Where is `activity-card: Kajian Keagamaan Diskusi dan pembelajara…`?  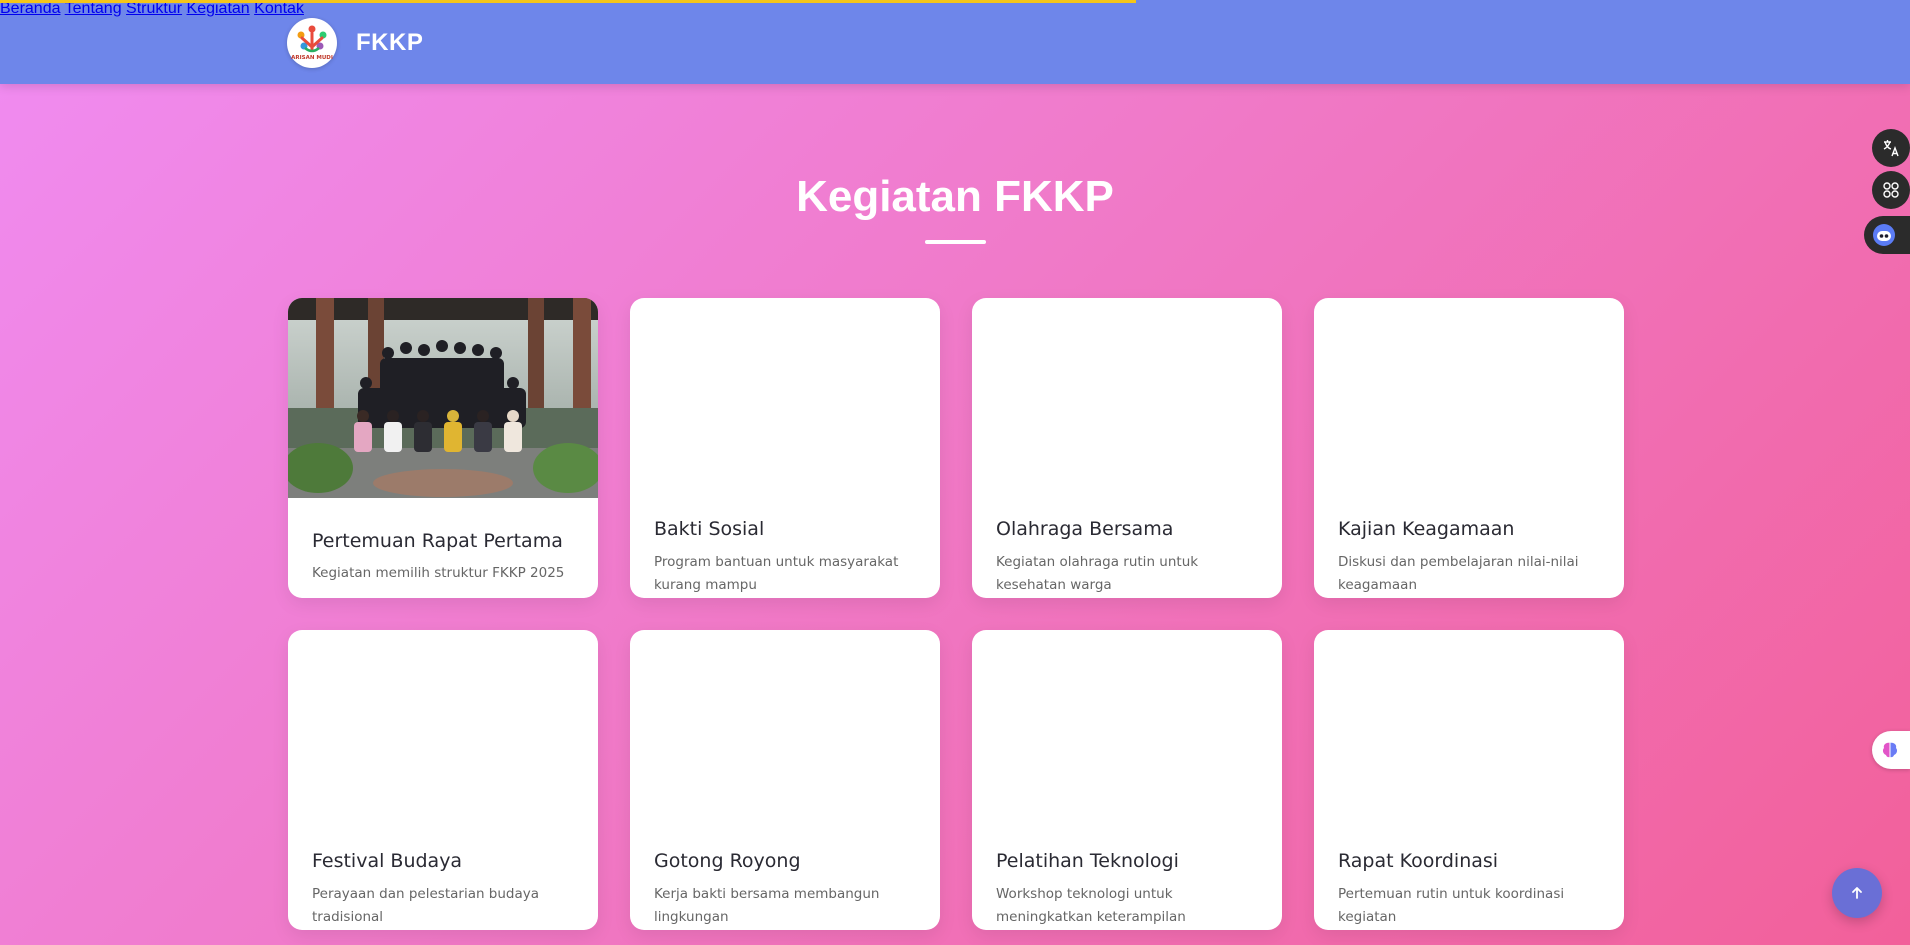 activity-card: Kajian Keagamaan Diskusi dan pembelajara… is located at coordinates (1469, 448).